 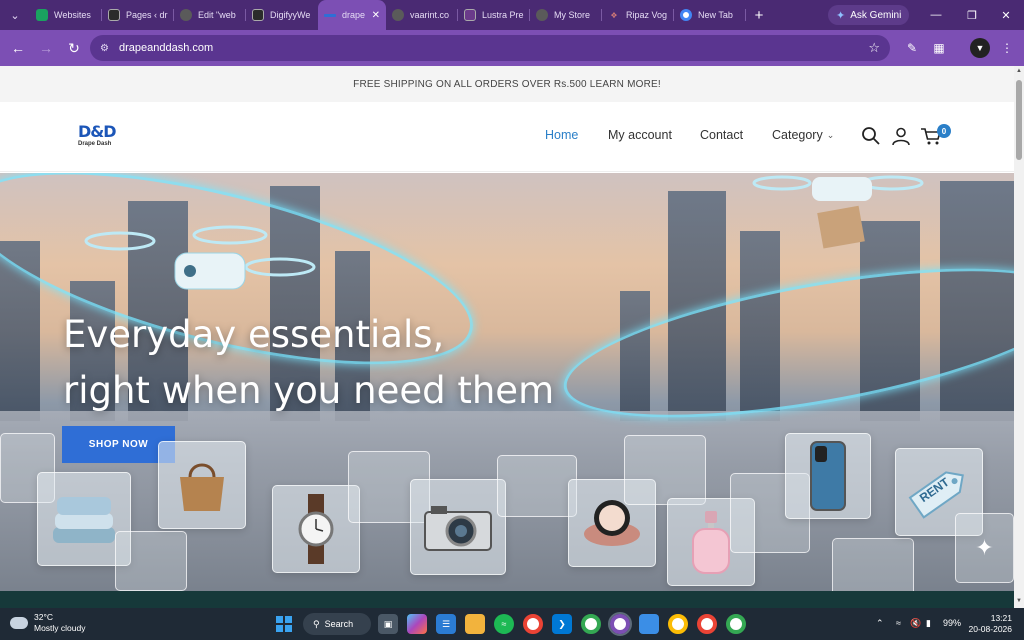 I want to click on cloudy-weather-icon, so click(x=17, y=621).